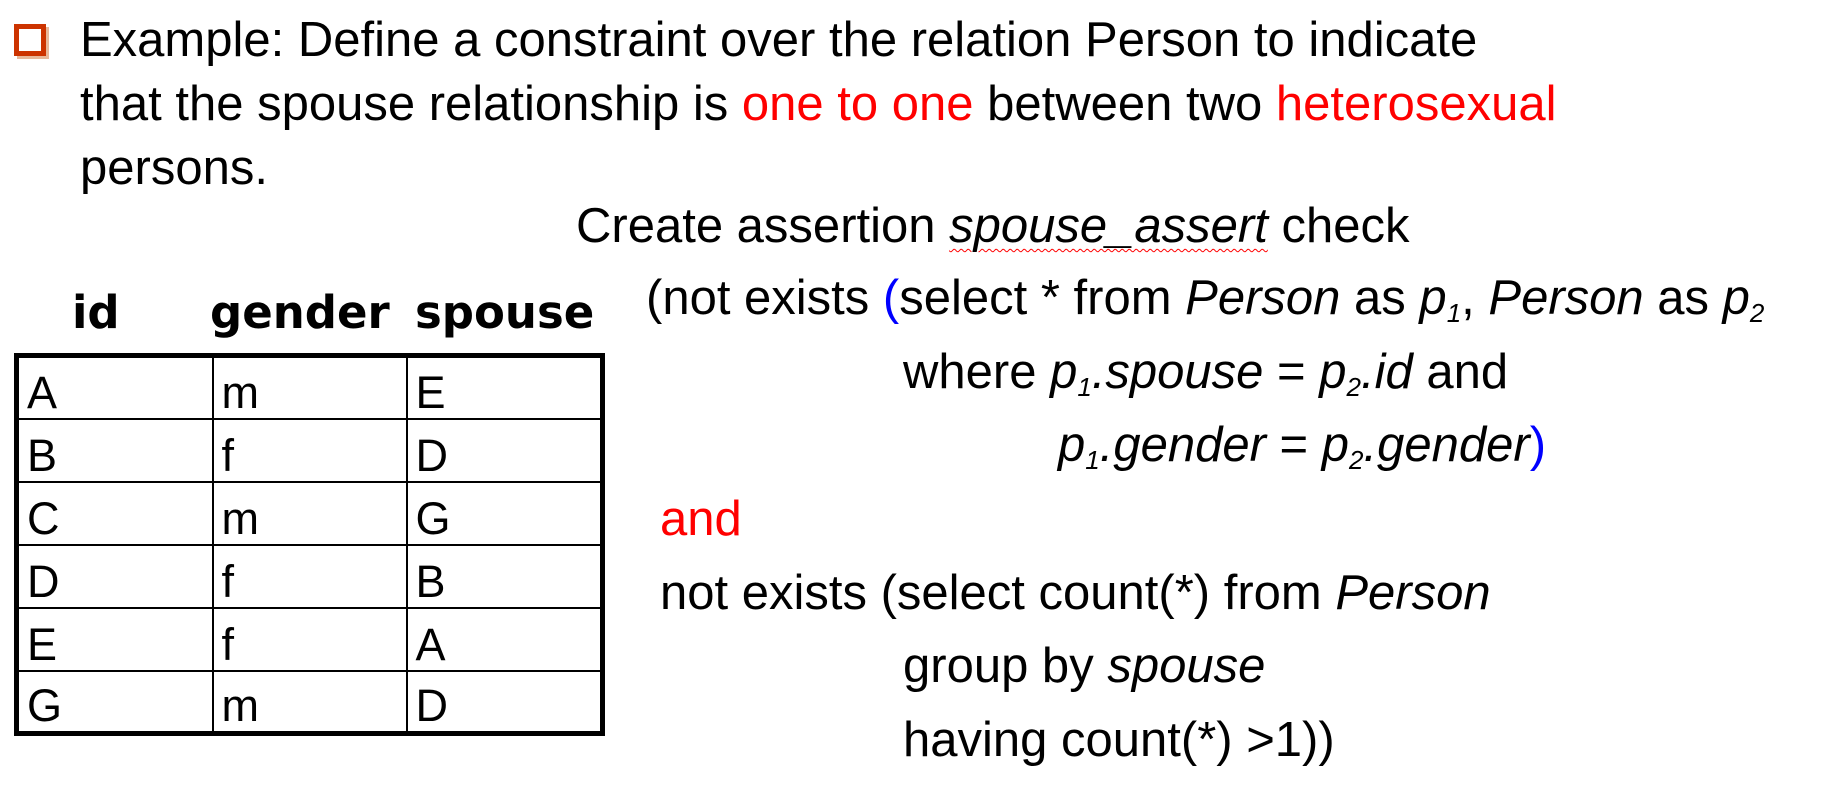 The width and height of the screenshot is (1828, 794). I want to click on cell-id: E, so click(114, 639).